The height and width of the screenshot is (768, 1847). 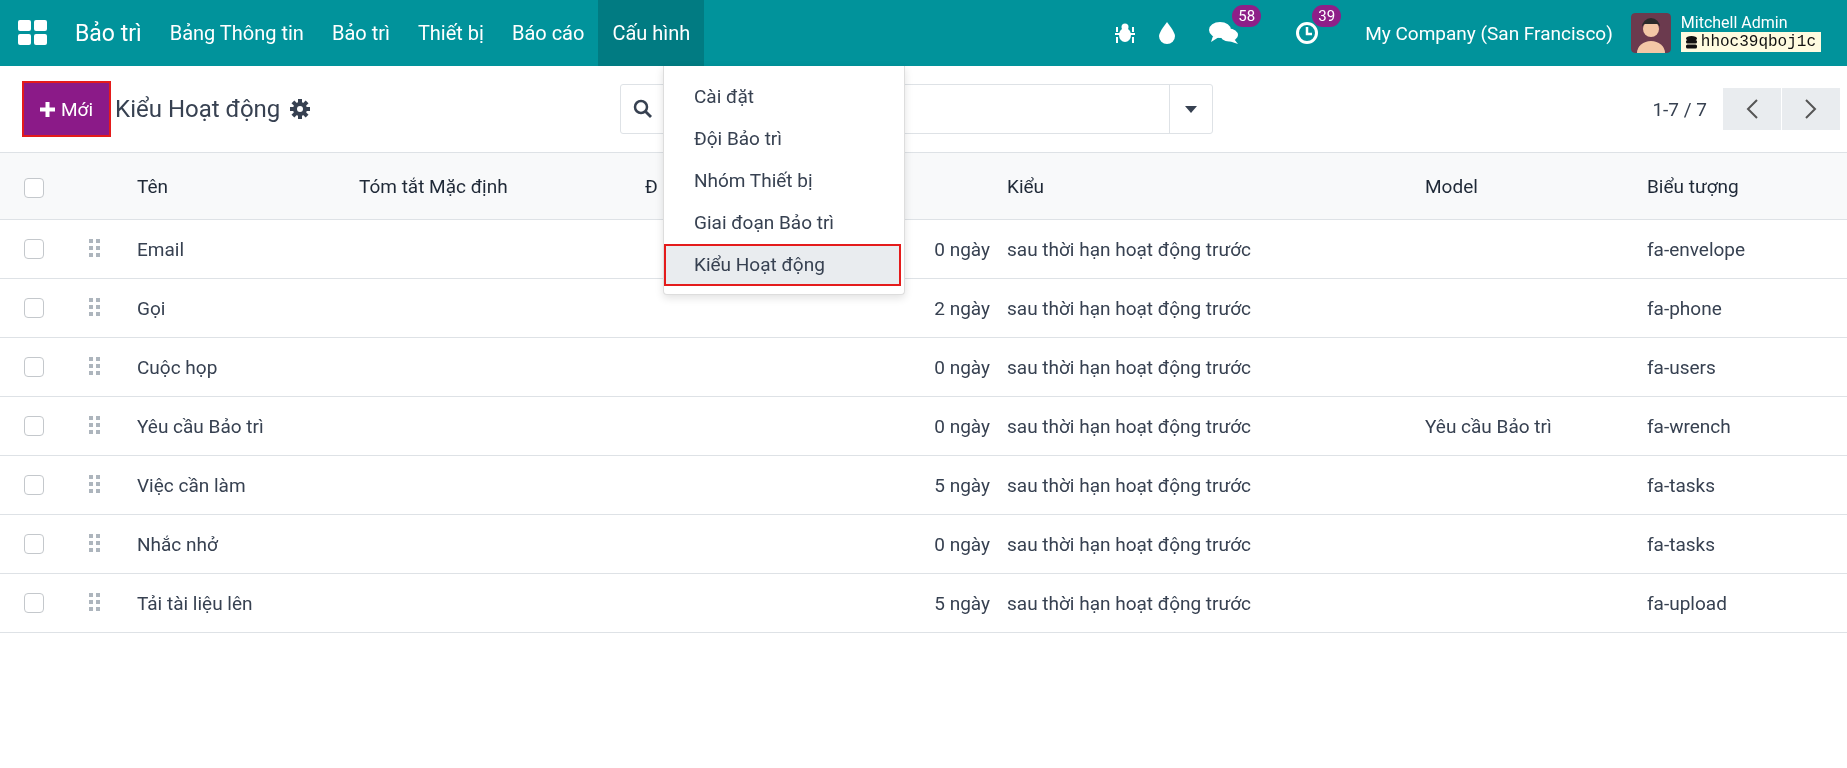 I want to click on dropdown-item: Kiểu Hoạt động, so click(x=782, y=265).